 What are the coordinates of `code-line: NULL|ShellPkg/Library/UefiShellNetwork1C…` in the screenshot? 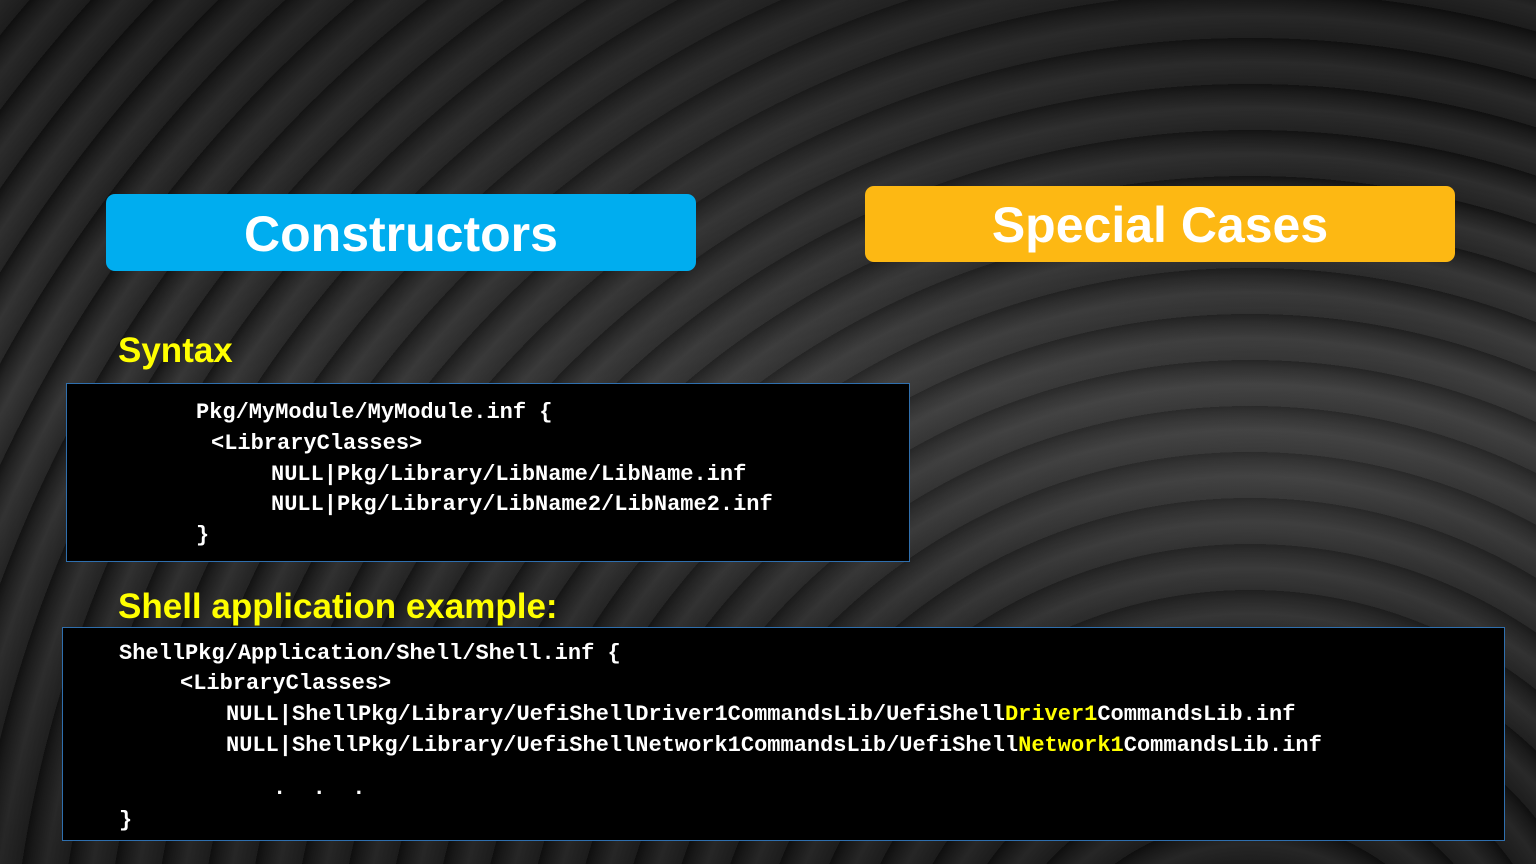 It's located at (774, 745).